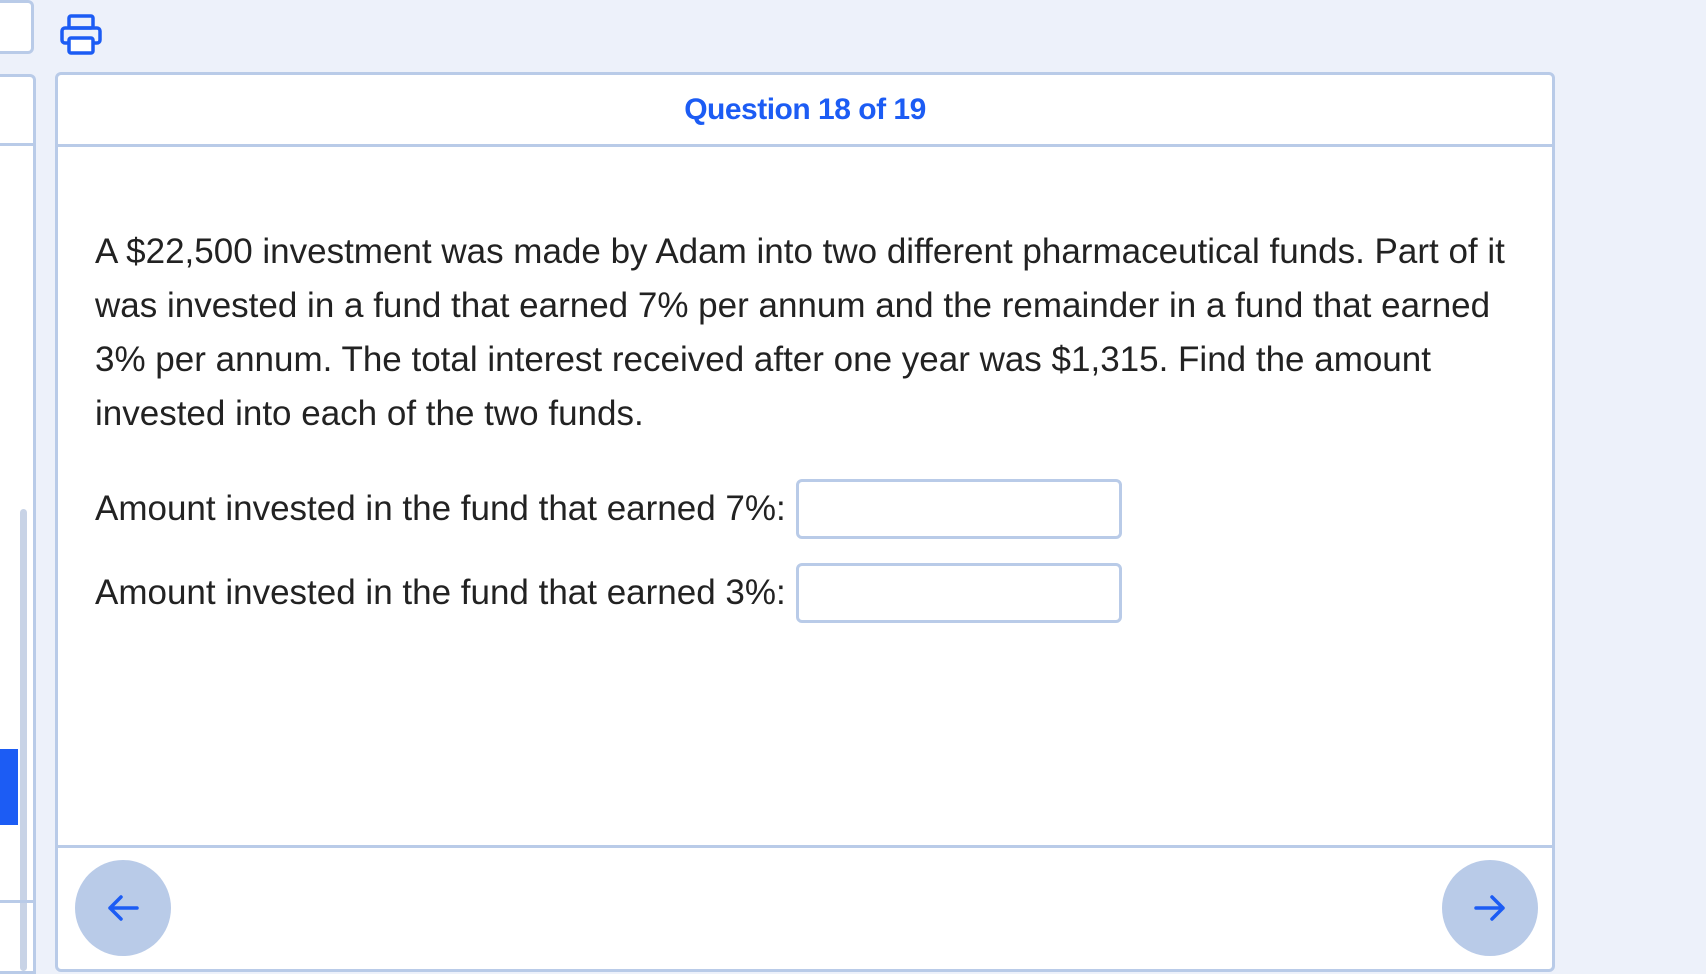  What do you see at coordinates (958, 593) in the screenshot?
I see `answer-input-3-percent` at bounding box center [958, 593].